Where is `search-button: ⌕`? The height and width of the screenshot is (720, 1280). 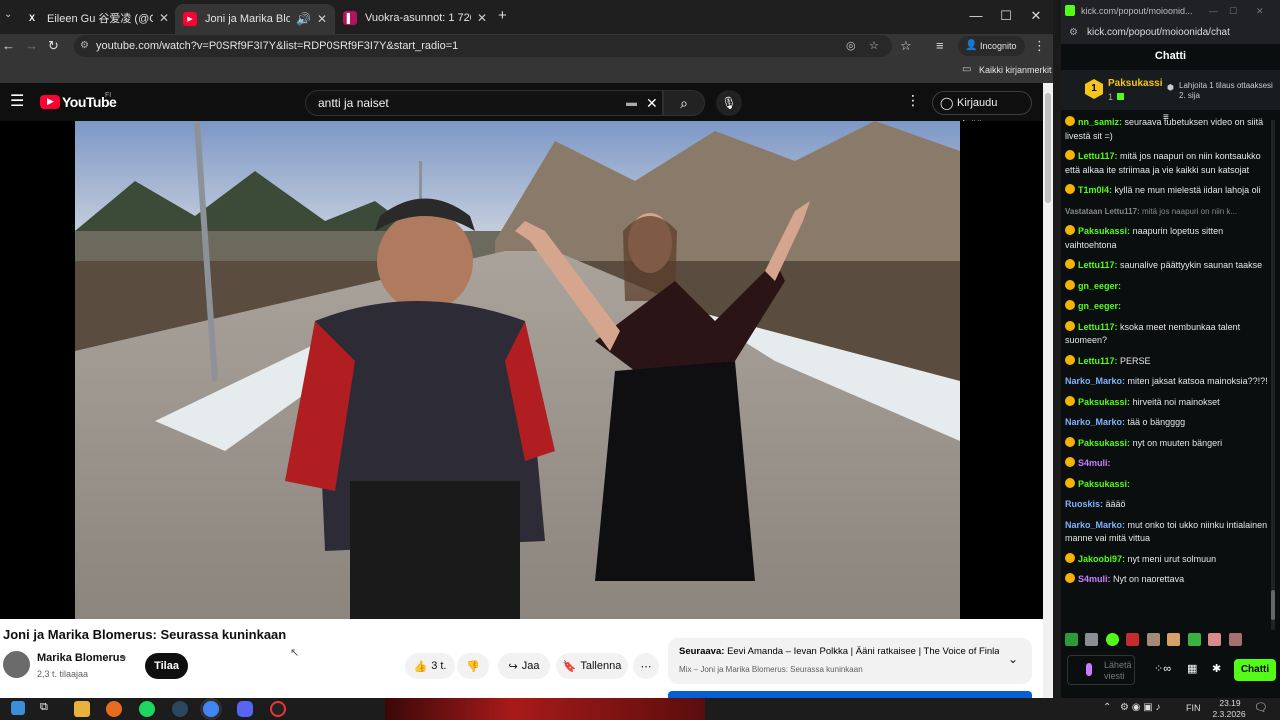 search-button: ⌕ is located at coordinates (684, 103).